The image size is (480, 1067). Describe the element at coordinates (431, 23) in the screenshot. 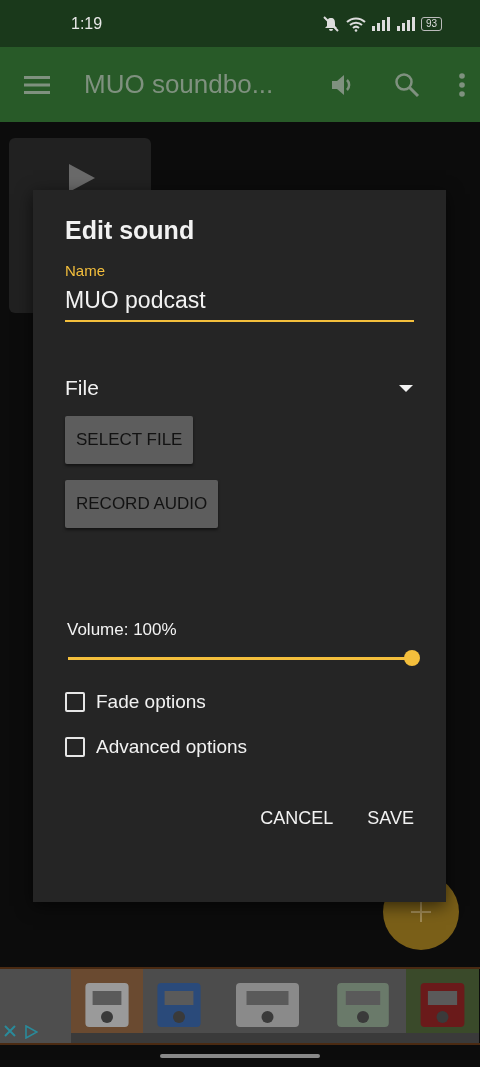

I see `battery-level: 93` at that location.